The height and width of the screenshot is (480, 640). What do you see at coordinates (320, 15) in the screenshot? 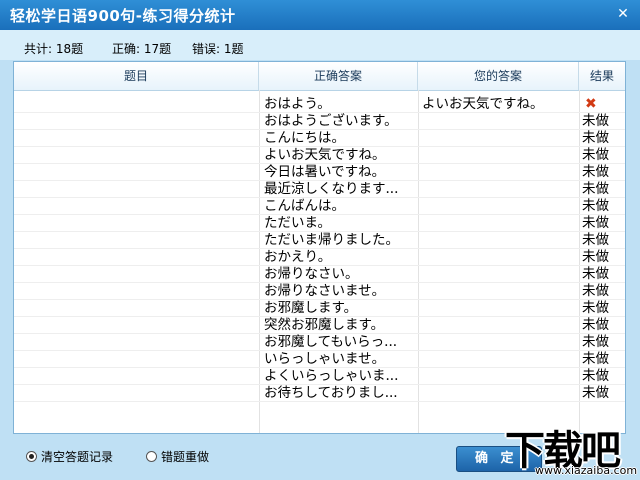
I see `title-bar: 轻松学日语900句-练习得分统计 ✕` at bounding box center [320, 15].